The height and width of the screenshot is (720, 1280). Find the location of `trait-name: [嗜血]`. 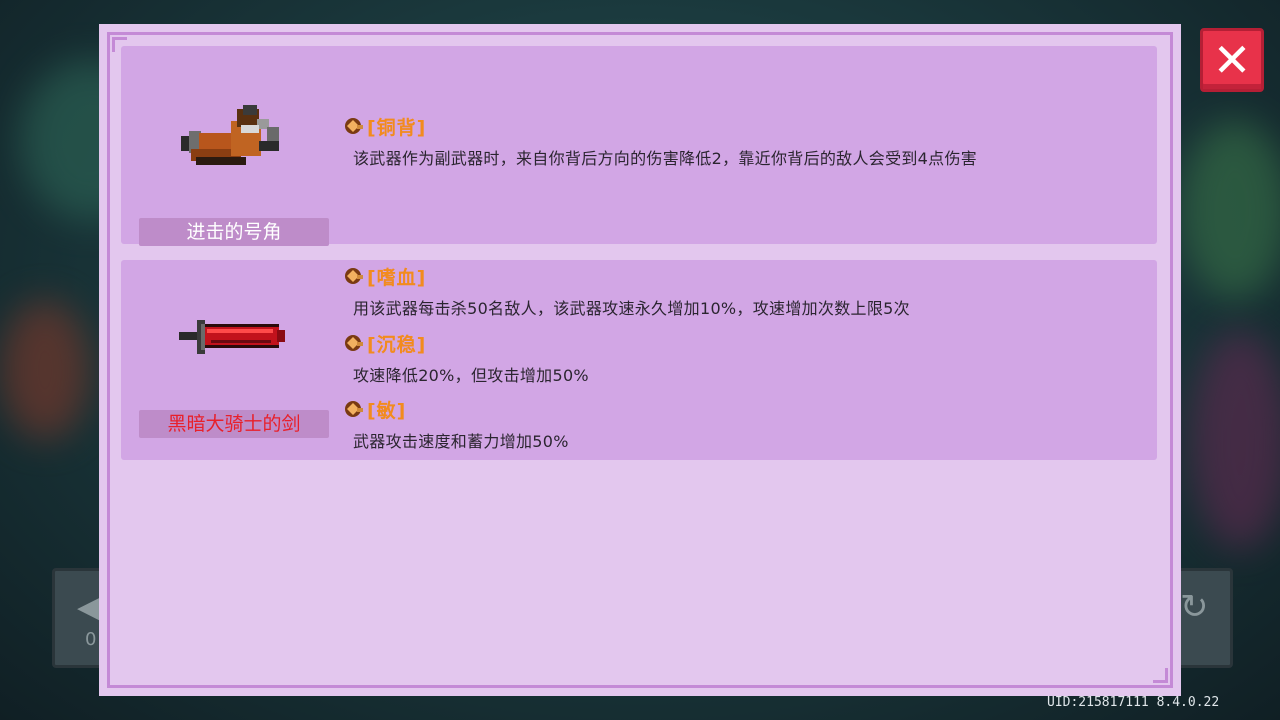

trait-name: [嗜血] is located at coordinates (397, 277).